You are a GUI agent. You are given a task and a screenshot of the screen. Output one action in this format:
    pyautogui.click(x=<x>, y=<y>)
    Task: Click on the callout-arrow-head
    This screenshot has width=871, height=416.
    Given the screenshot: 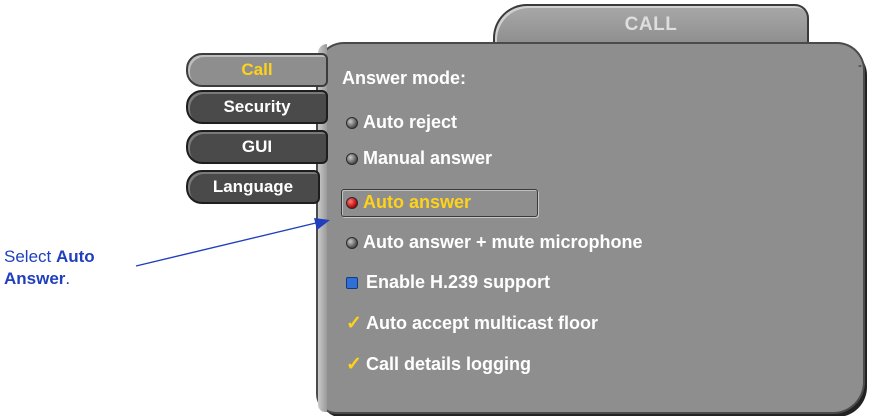 What is the action you would take?
    pyautogui.click(x=322, y=224)
    